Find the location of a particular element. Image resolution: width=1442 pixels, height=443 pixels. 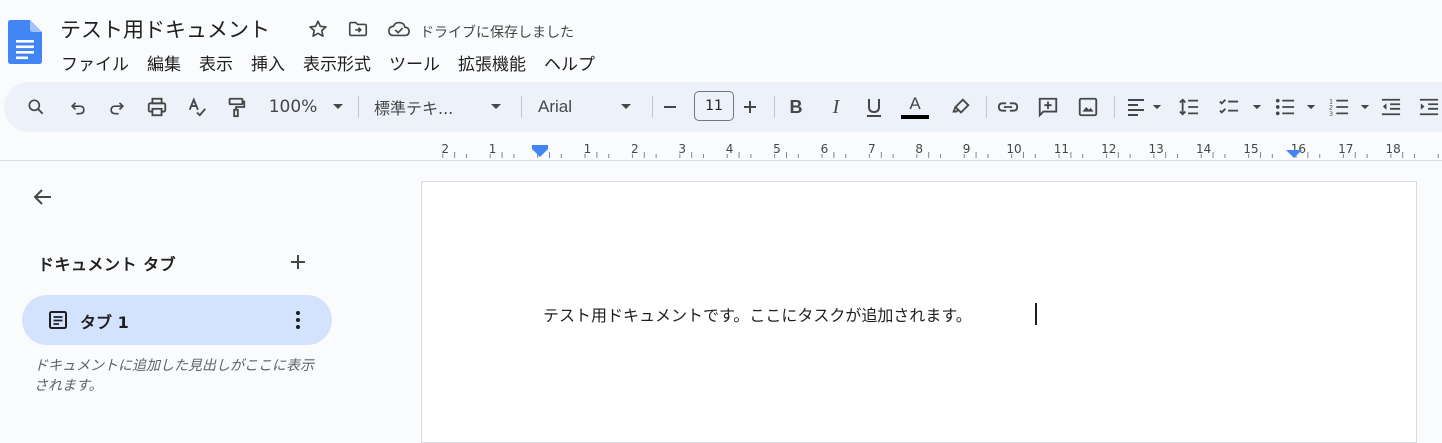

zoom-dropdown-icon is located at coordinates (338, 107).